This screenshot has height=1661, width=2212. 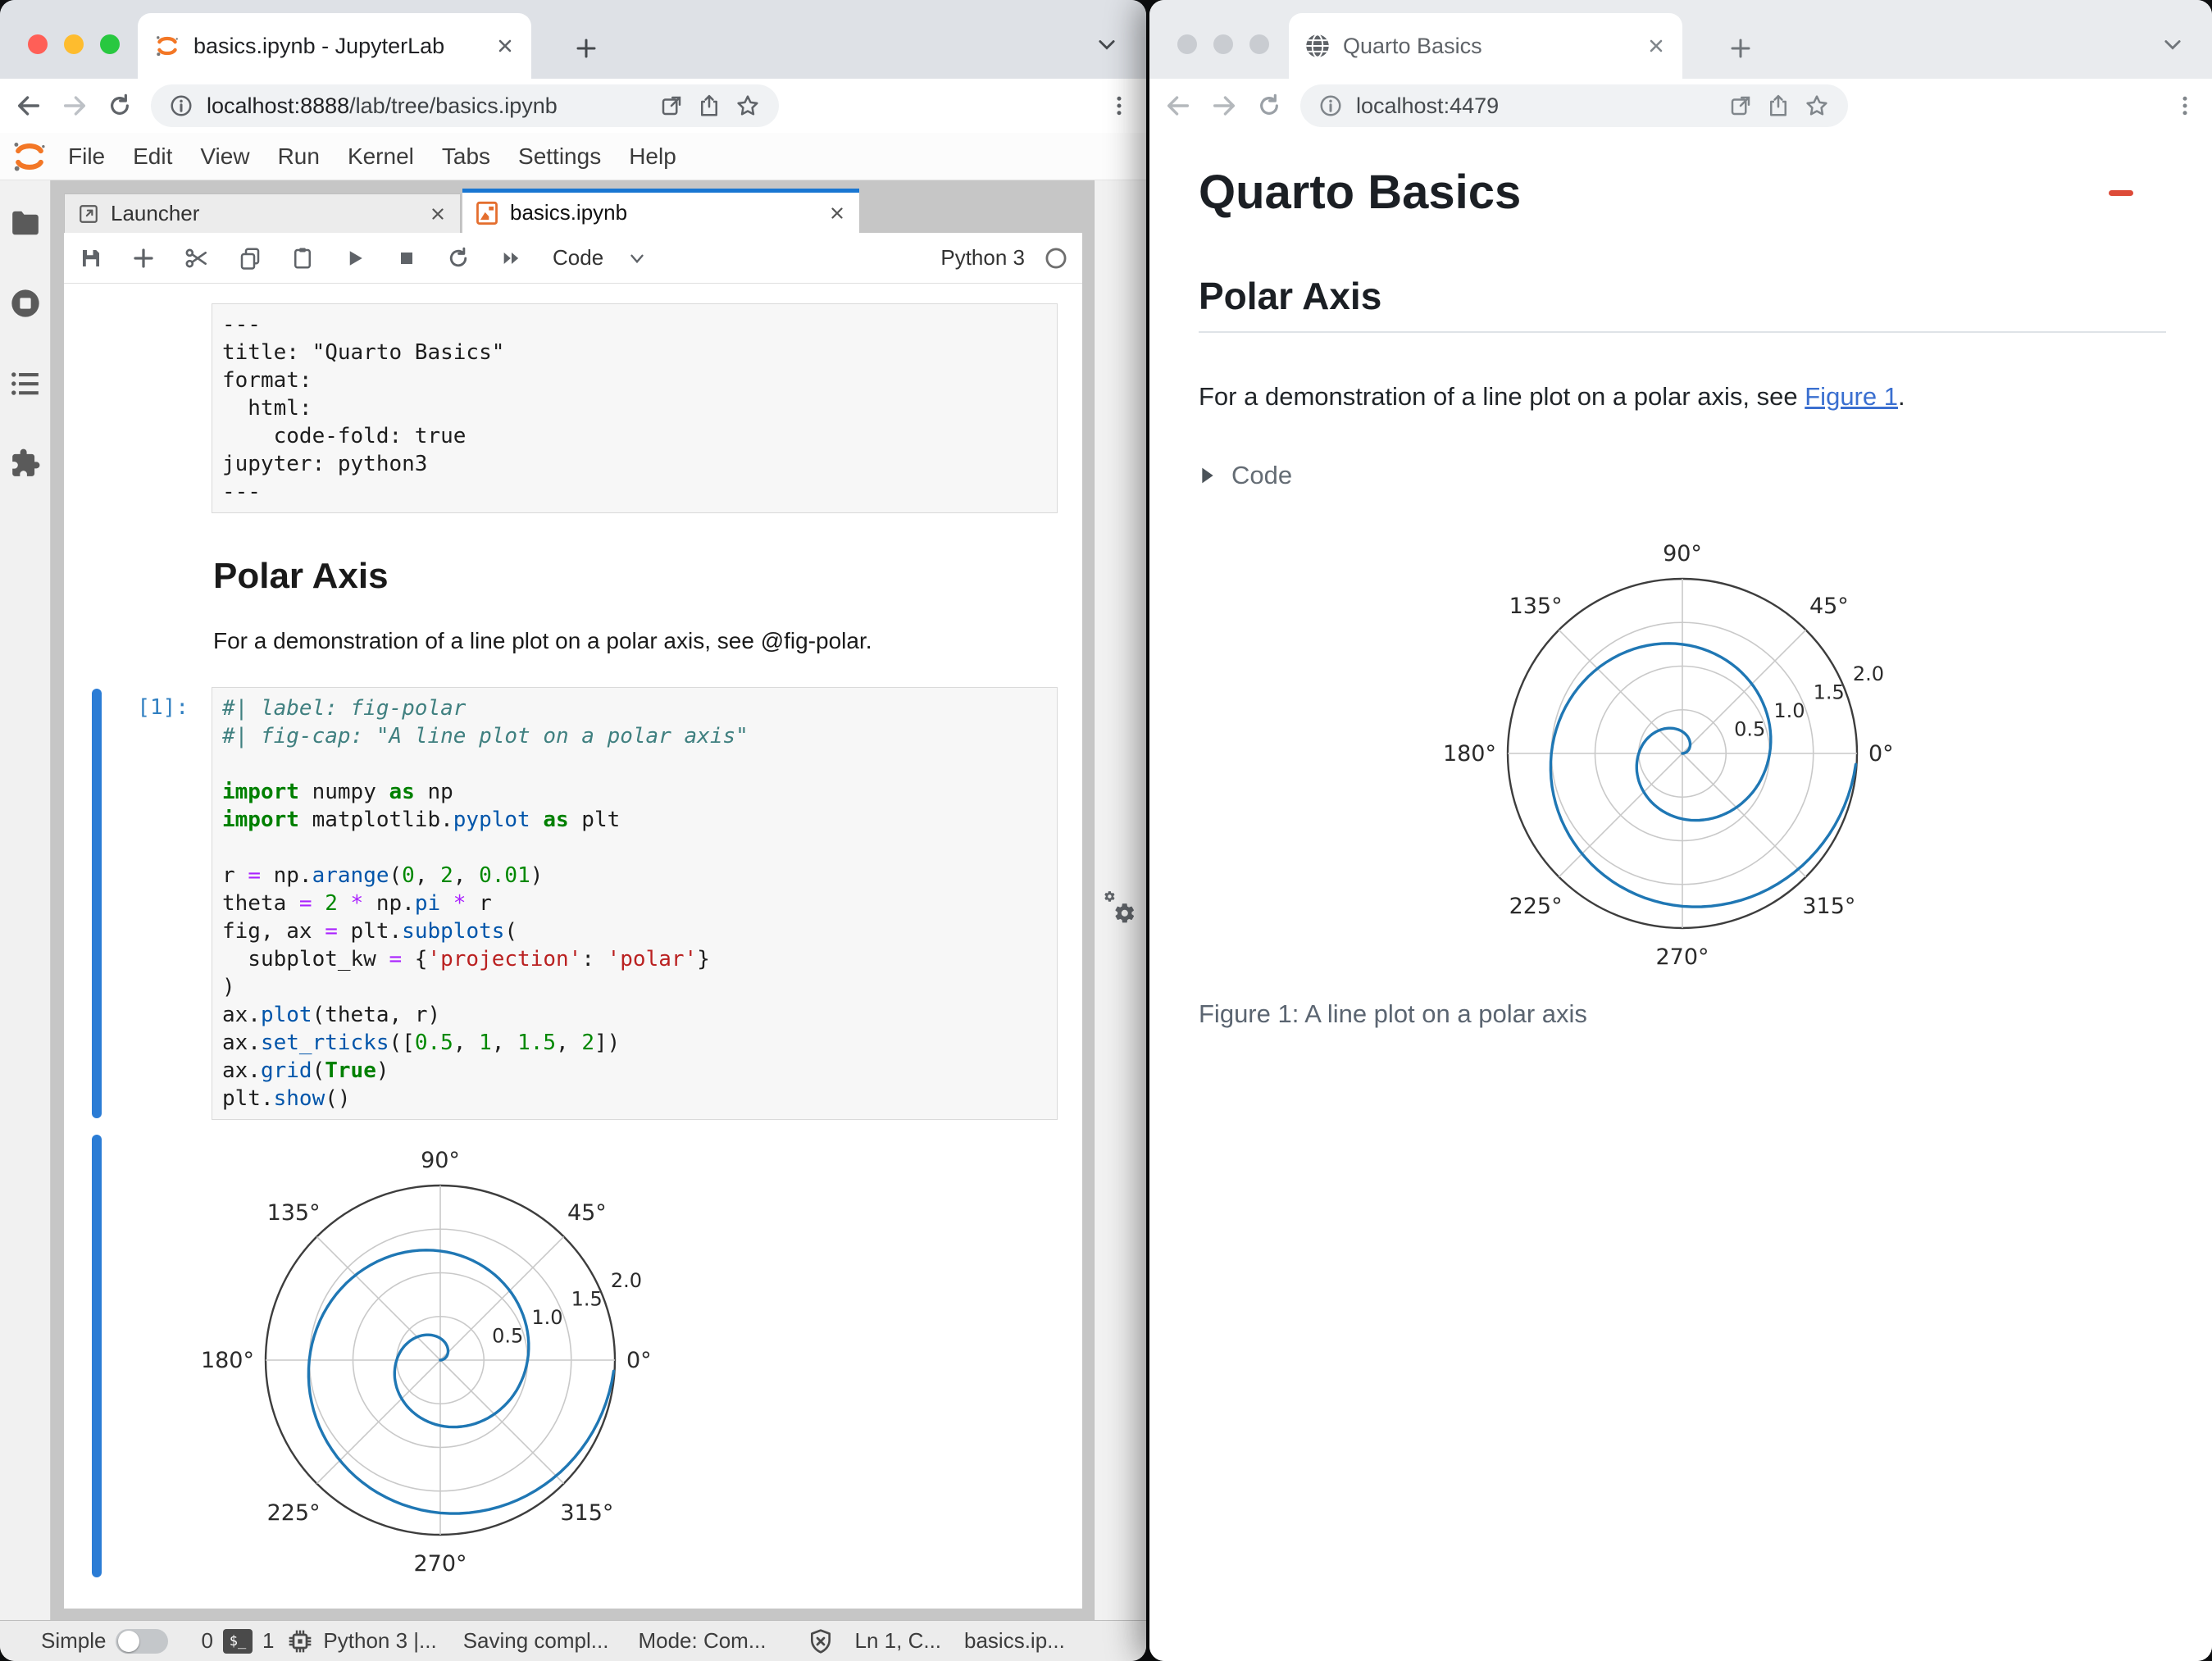 What do you see at coordinates (459, 258) in the screenshot?
I see `restart-kernel-icon` at bounding box center [459, 258].